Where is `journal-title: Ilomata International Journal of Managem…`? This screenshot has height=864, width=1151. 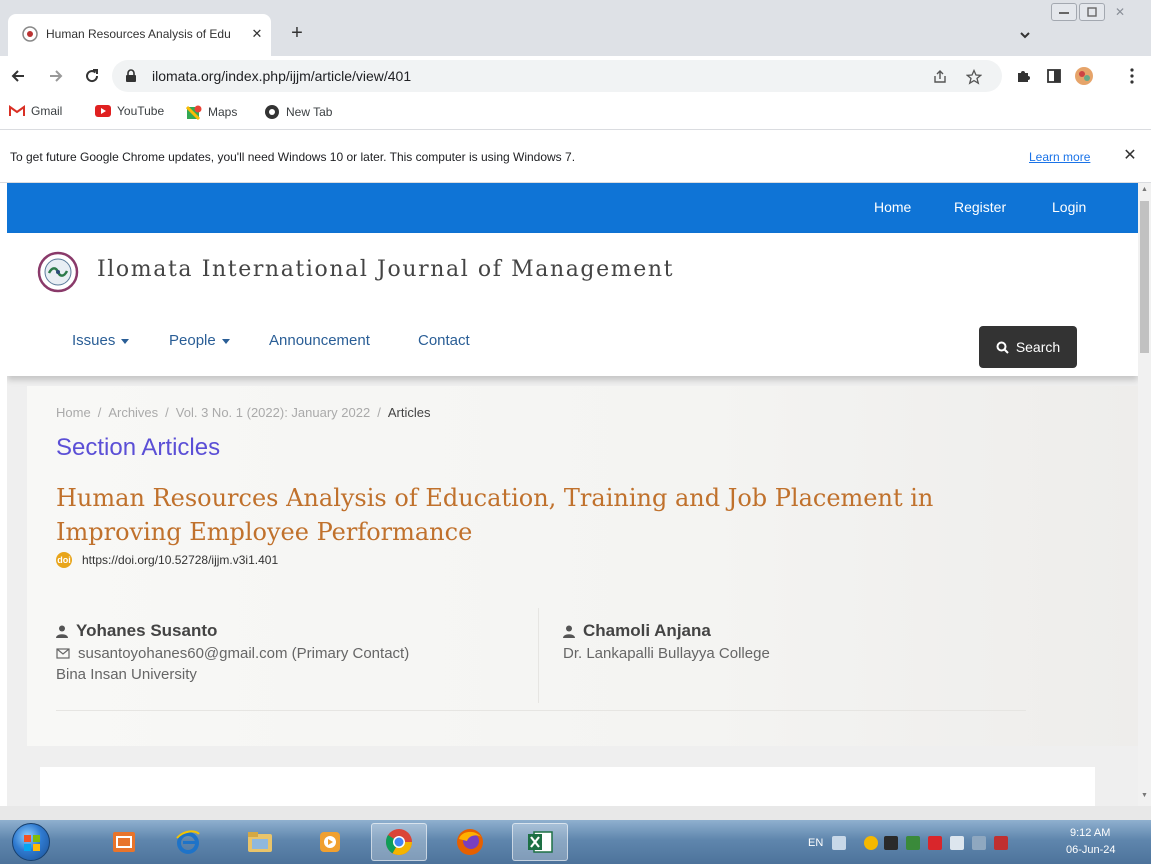 journal-title: Ilomata International Journal of Managem… is located at coordinates (385, 269).